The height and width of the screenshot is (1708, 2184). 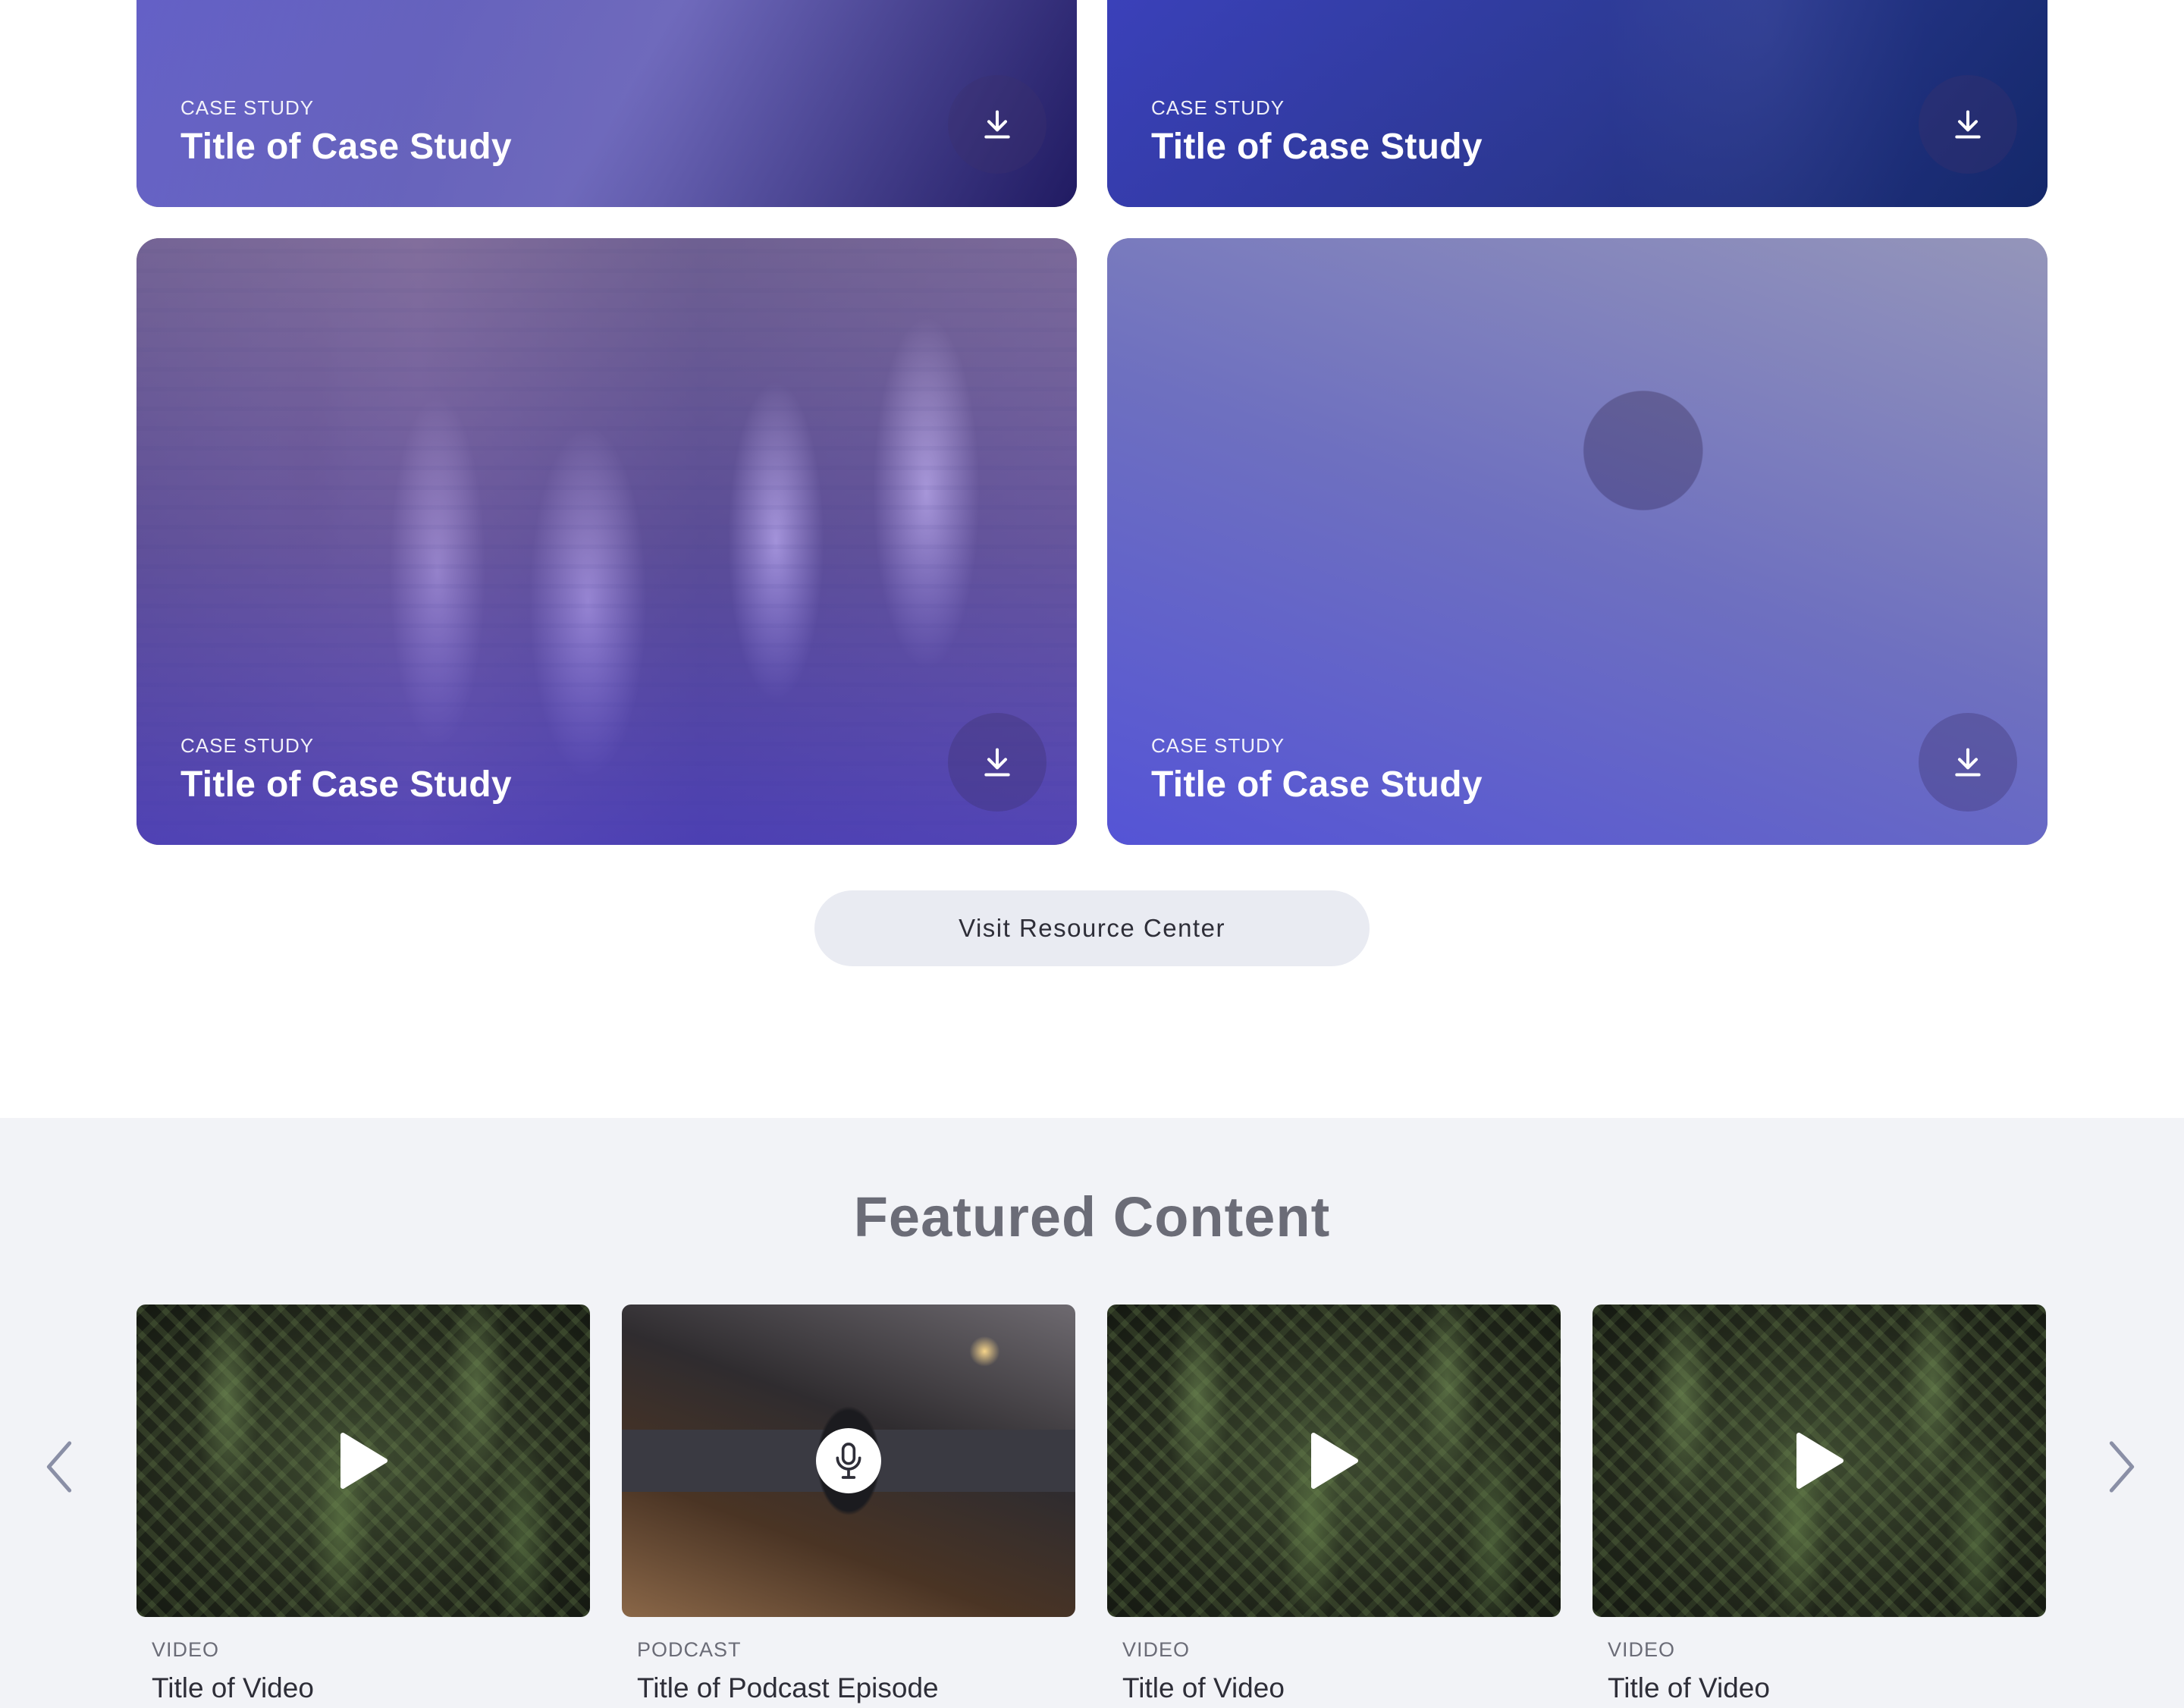 I want to click on podcast-play-button, so click(x=848, y=1460).